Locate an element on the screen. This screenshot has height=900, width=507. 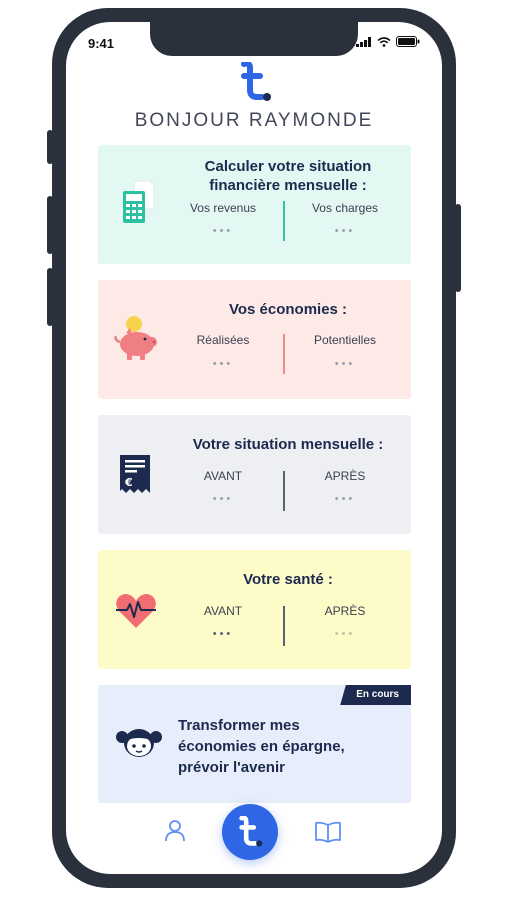
child-face-icon is located at coordinates (139, 743).